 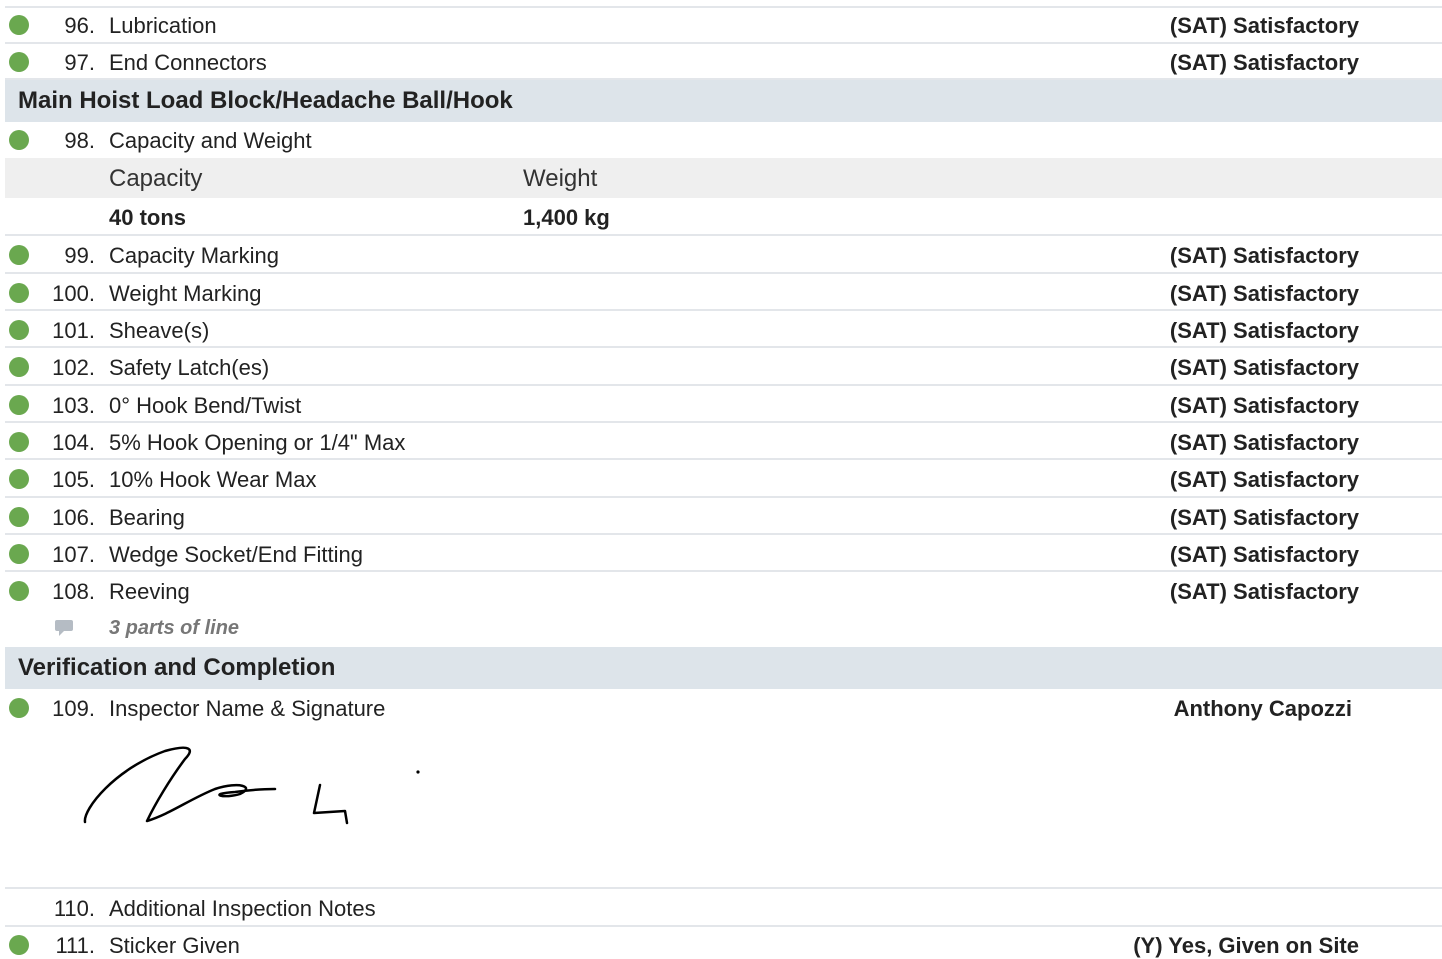 I want to click on item-value: (Y) Yes, Given on Site, so click(x=1246, y=945).